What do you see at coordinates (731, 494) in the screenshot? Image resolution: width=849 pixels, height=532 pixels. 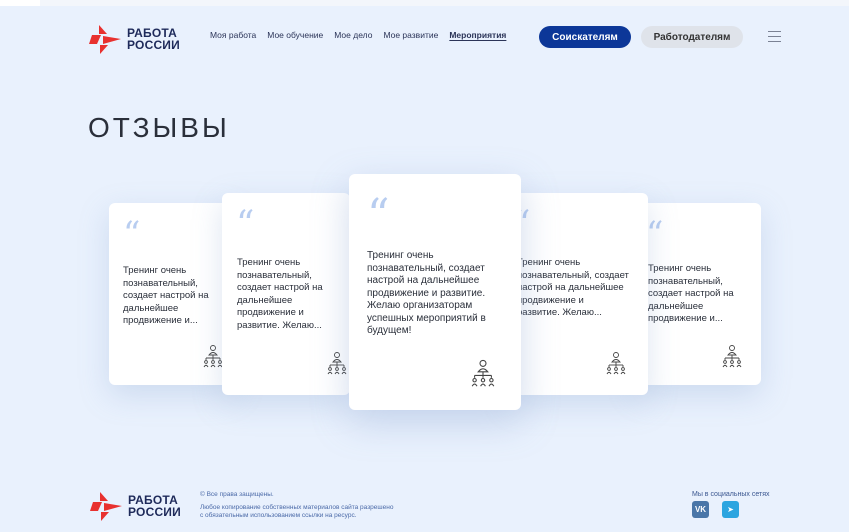 I see `social-label: Мы в социальных сетях` at bounding box center [731, 494].